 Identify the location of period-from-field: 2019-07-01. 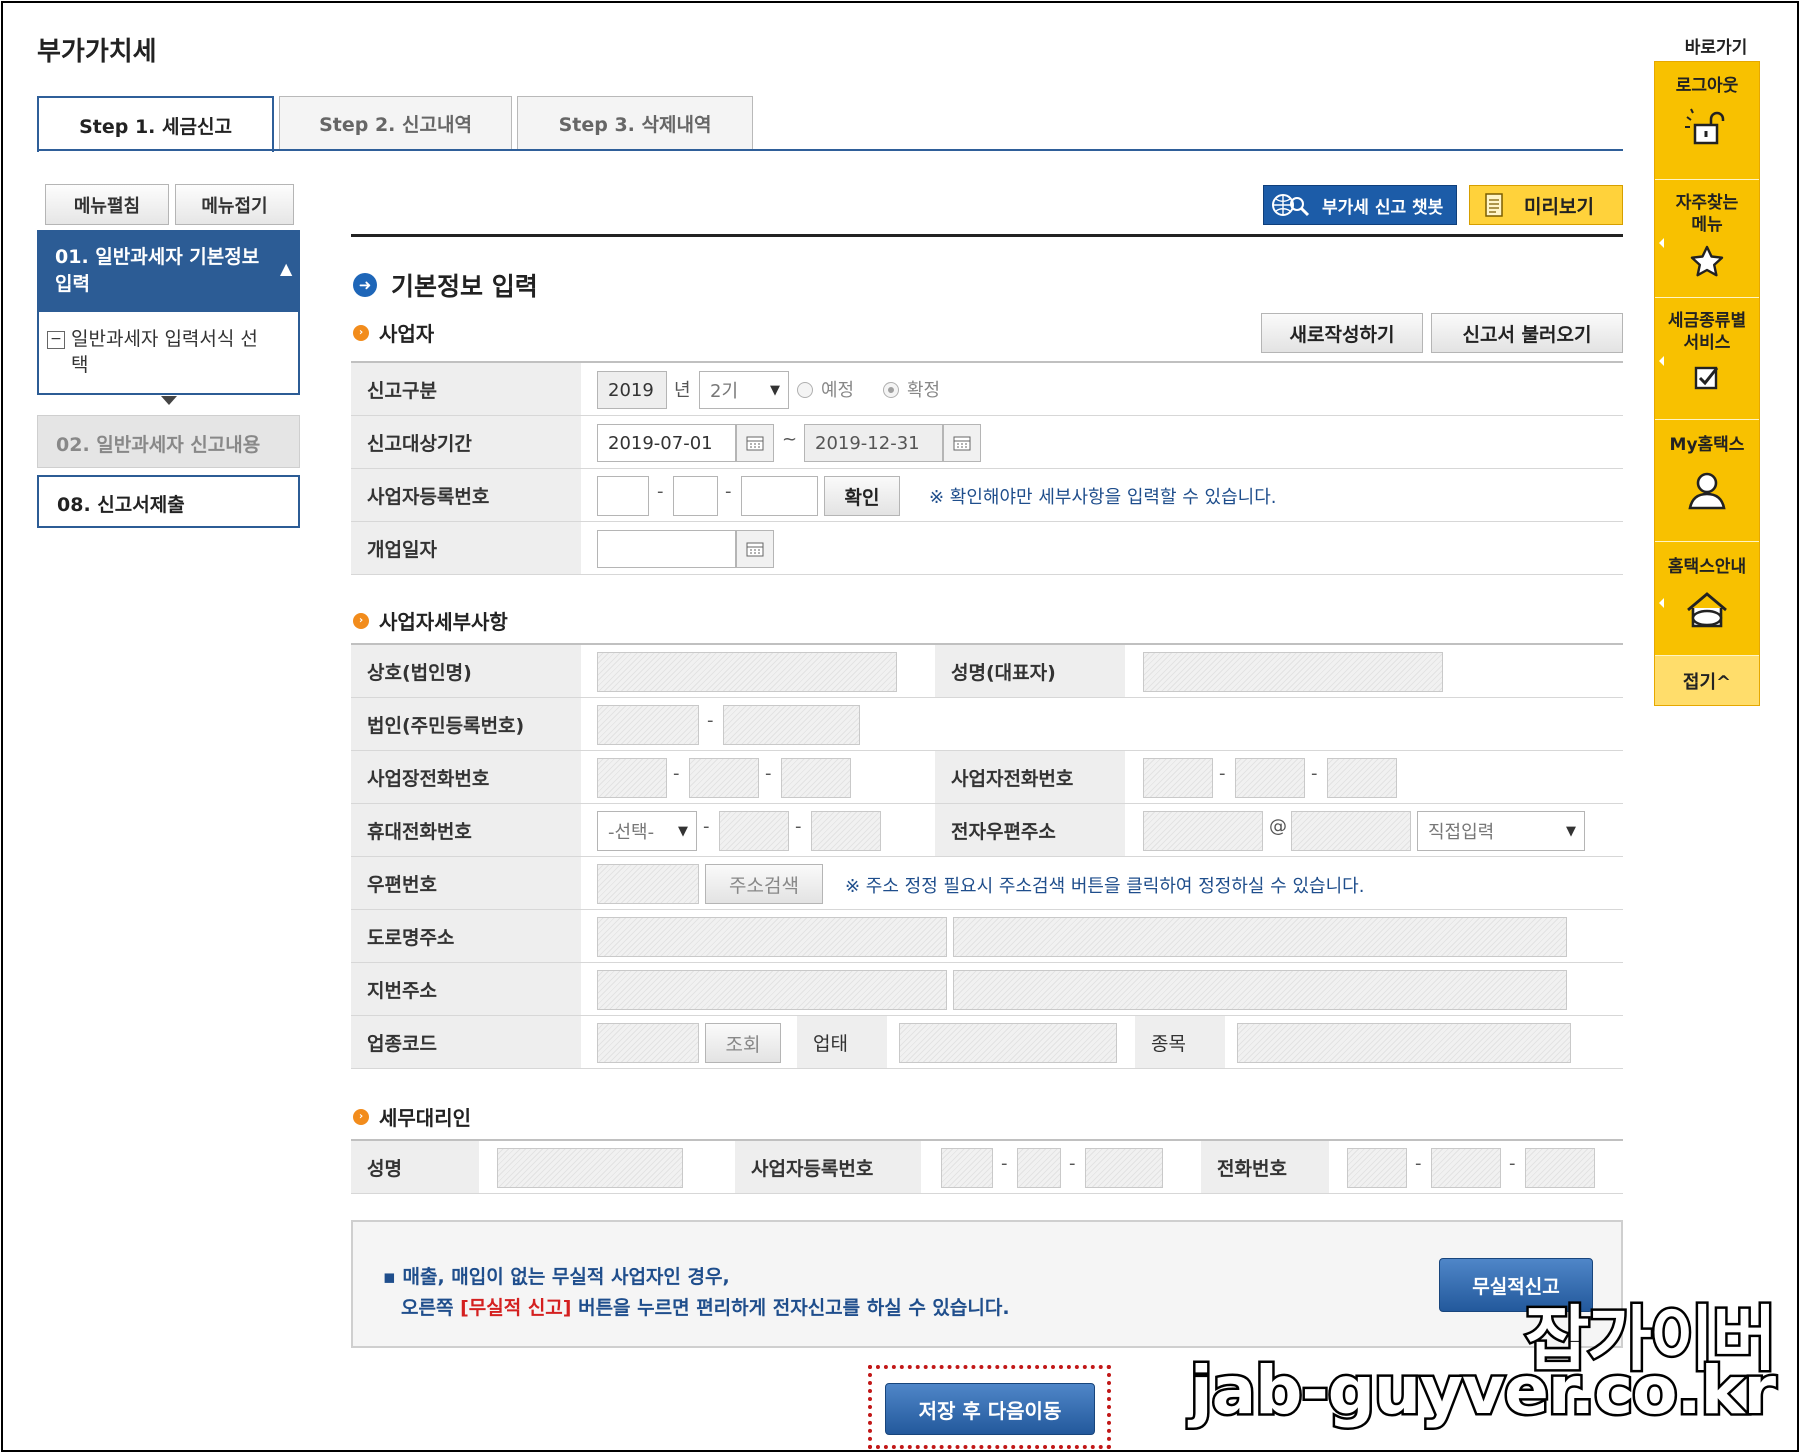
(666, 443).